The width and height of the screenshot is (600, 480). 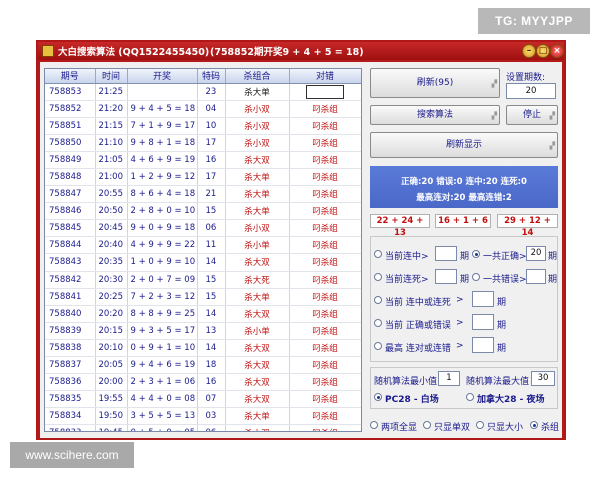 What do you see at coordinates (203, 177) in the screenshot?
I see `table-row: 758848 21:00 1 + 2 + 9 = 12 17 杀大单 叼杀组` at bounding box center [203, 177].